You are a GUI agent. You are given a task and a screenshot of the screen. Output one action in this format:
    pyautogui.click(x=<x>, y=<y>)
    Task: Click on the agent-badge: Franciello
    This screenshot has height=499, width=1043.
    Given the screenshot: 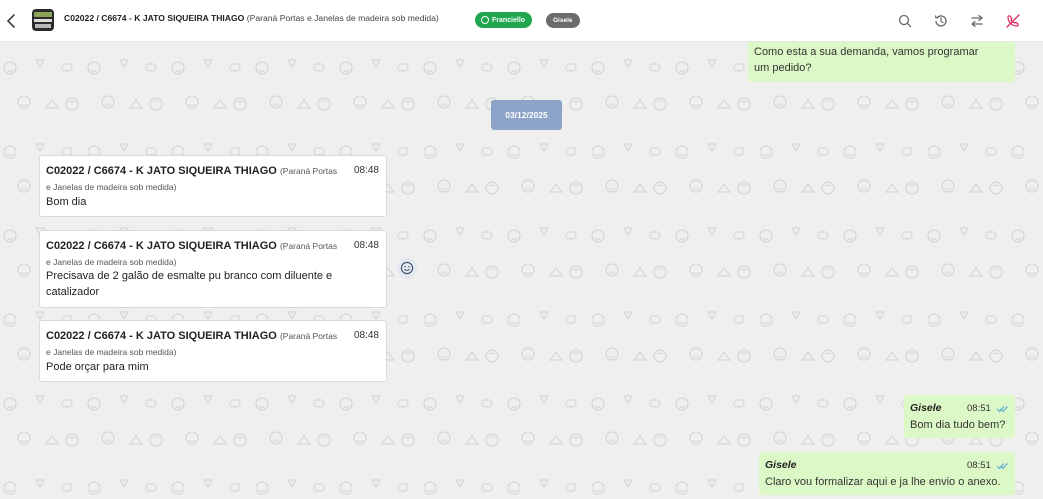 What is the action you would take?
    pyautogui.click(x=504, y=20)
    